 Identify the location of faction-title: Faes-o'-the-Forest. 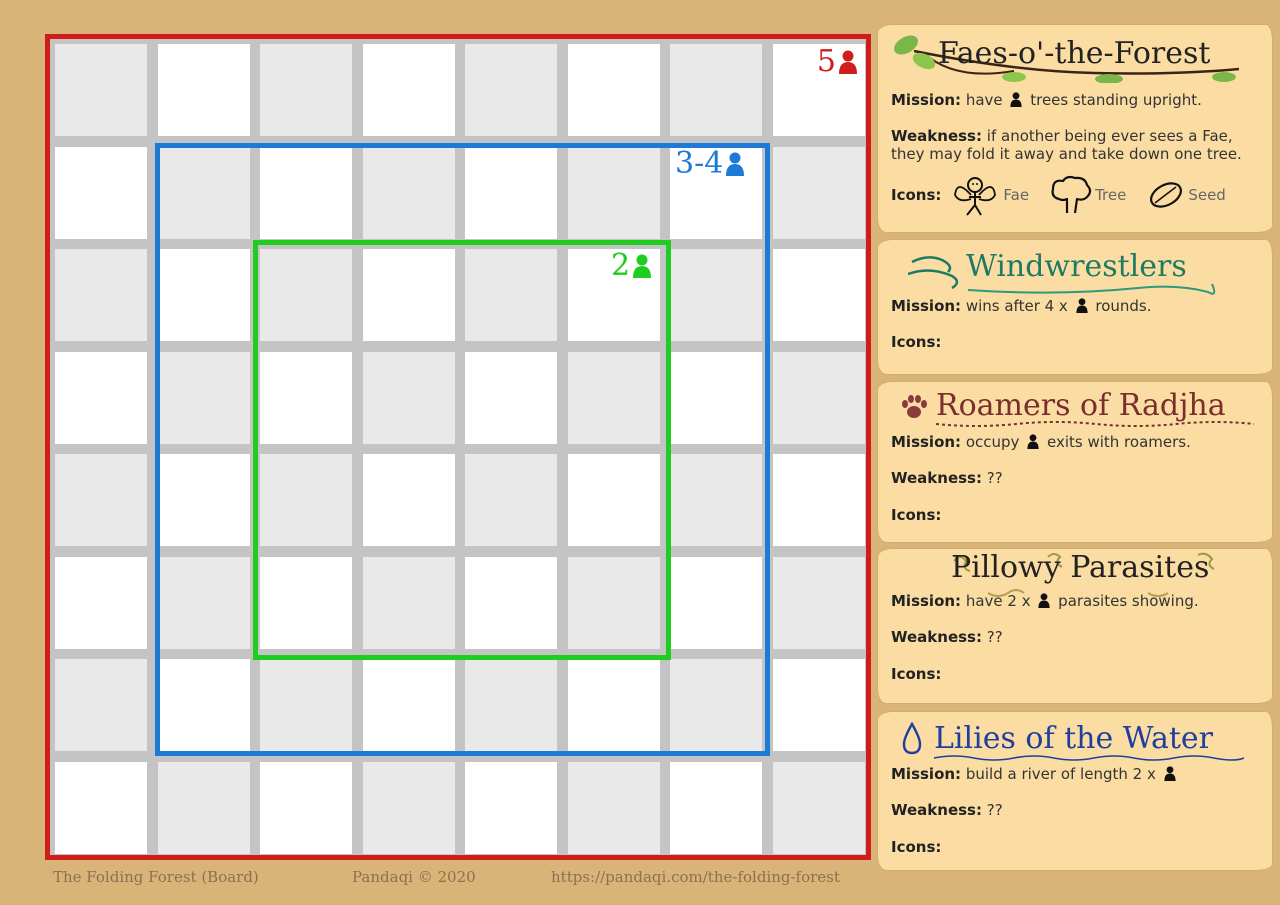
(1074, 53).